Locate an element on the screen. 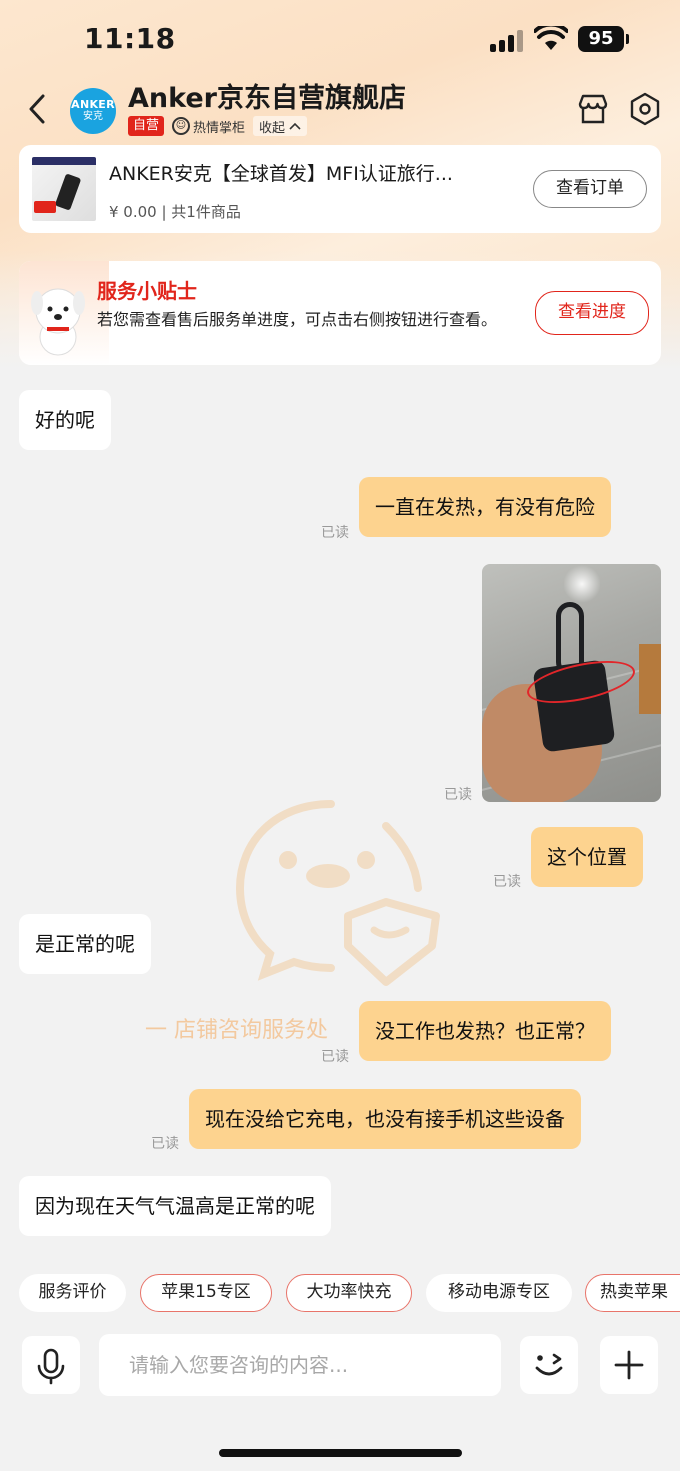 This screenshot has height=1471, width=680. view-progress-button: 查看进度 is located at coordinates (592, 313).